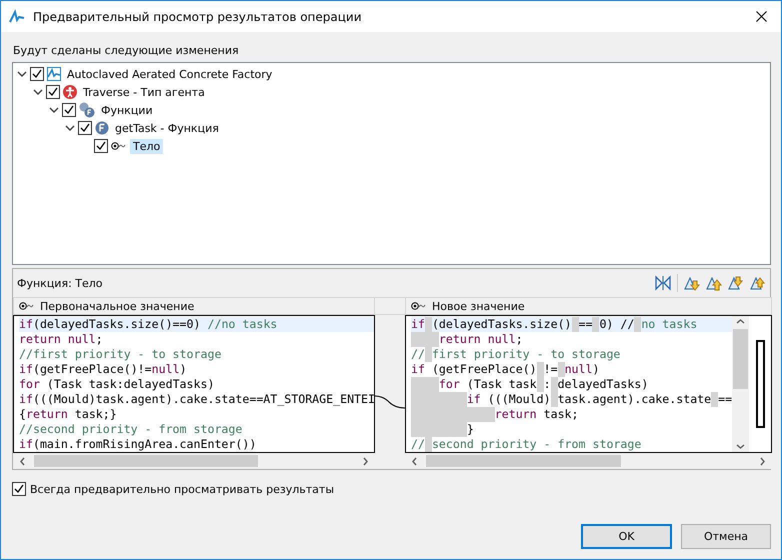 Image resolution: width=782 pixels, height=560 pixels. I want to click on original-code-editor, so click(194, 384).